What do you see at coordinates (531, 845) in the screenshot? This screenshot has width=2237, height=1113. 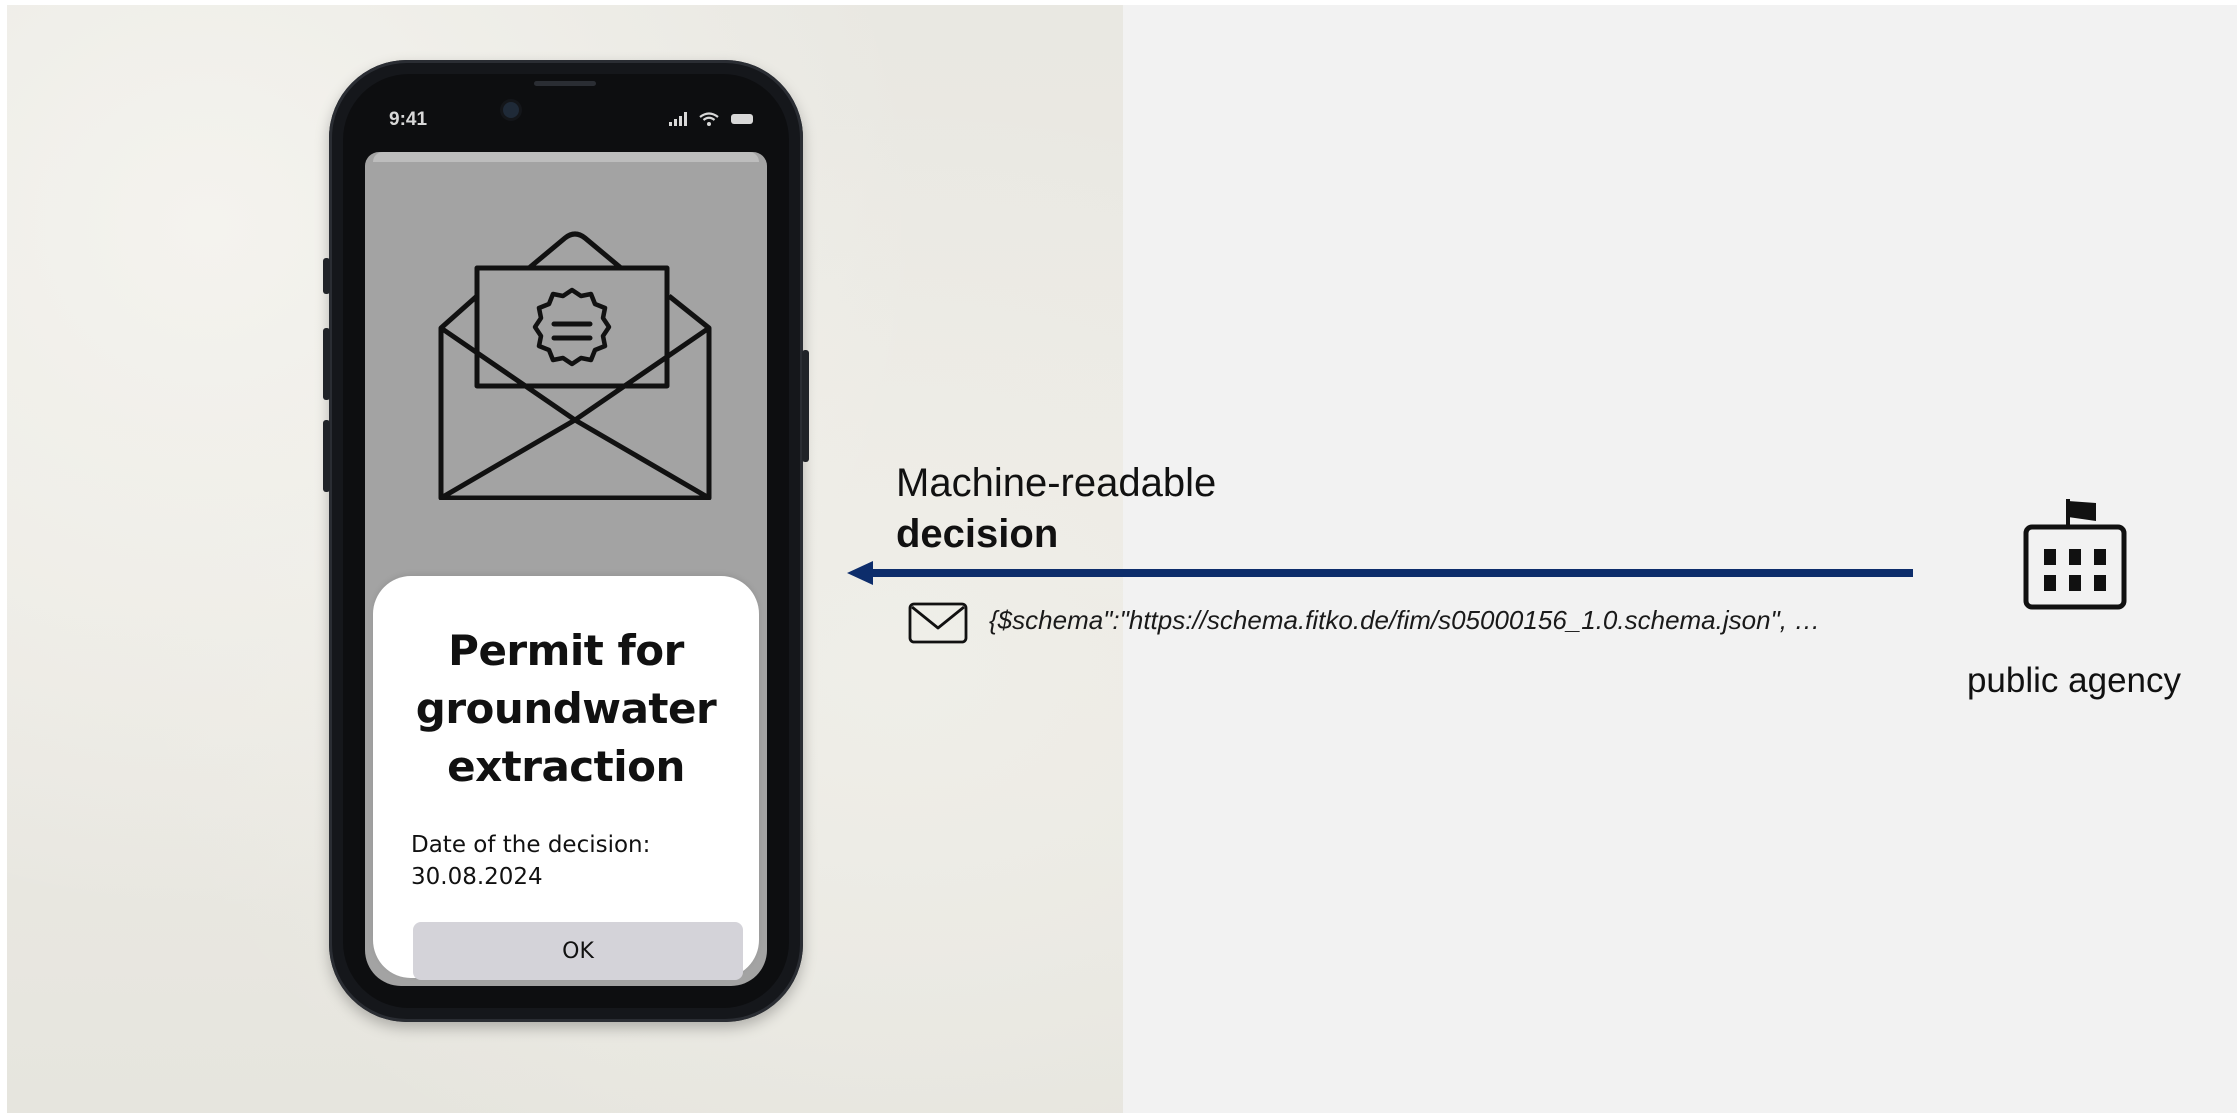 I see `decision-date-label: Date of the decision:` at bounding box center [531, 845].